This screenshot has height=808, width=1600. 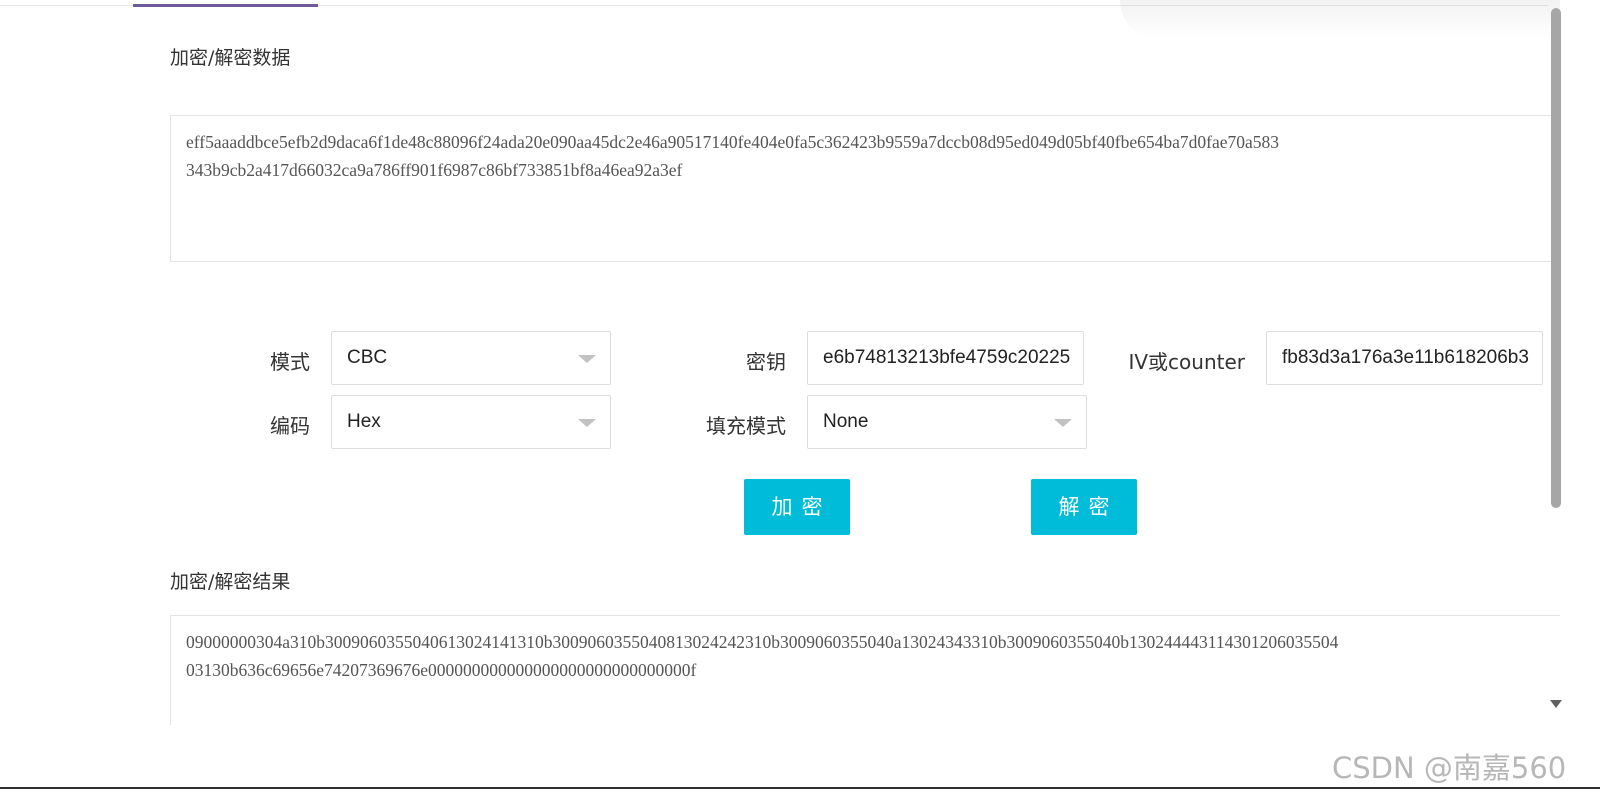 What do you see at coordinates (766, 362) in the screenshot?
I see `key-label: 密钥` at bounding box center [766, 362].